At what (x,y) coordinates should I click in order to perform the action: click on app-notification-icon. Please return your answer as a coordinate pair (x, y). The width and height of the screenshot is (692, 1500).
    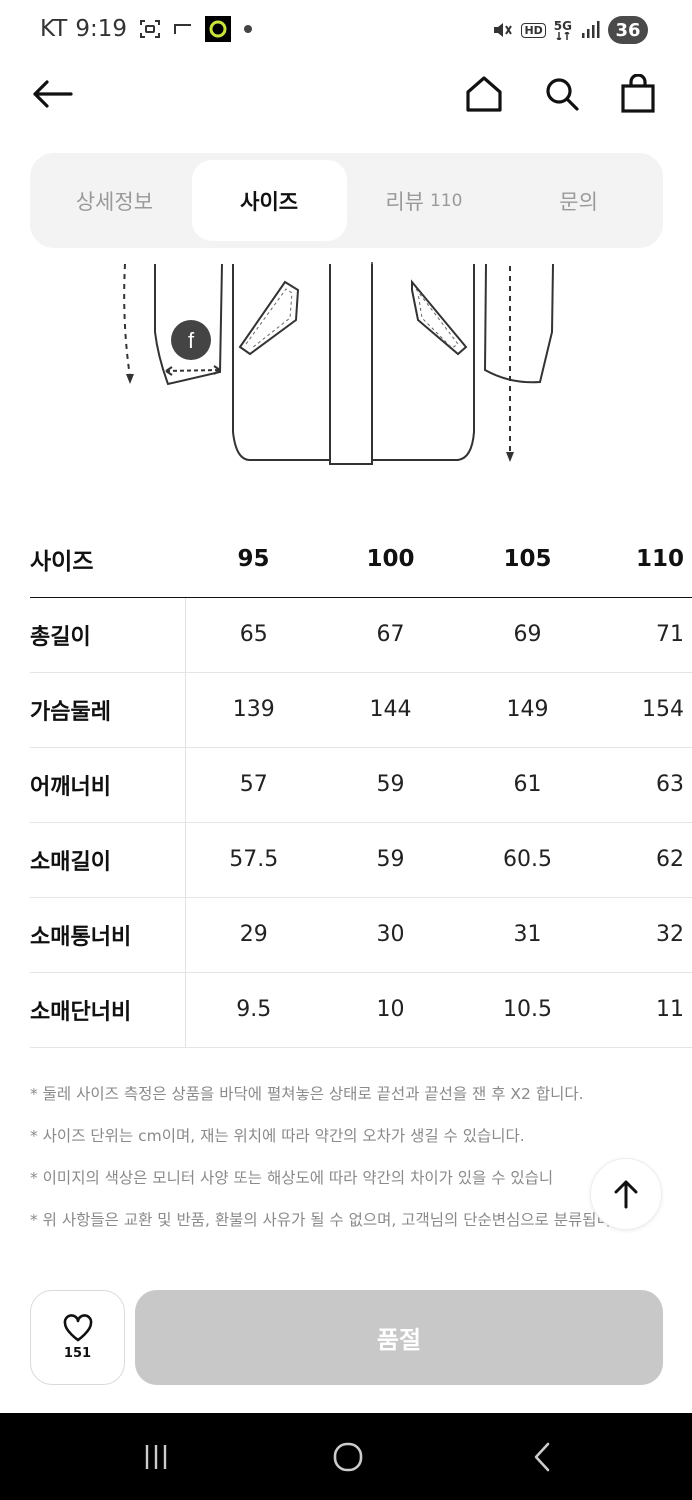
    Looking at the image, I should click on (218, 29).